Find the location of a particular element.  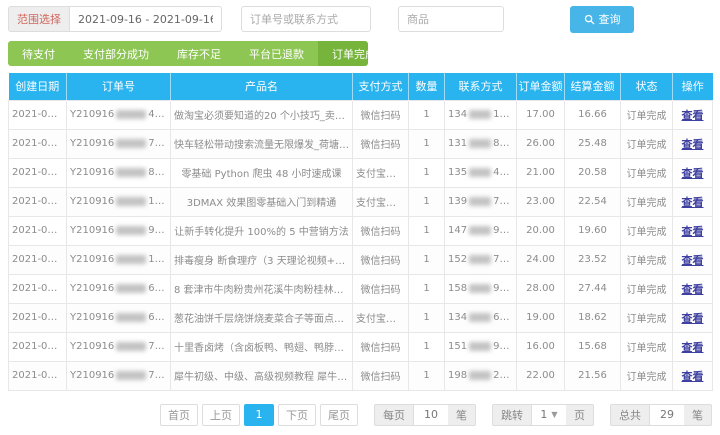

per-page-value: 10 is located at coordinates (431, 414).